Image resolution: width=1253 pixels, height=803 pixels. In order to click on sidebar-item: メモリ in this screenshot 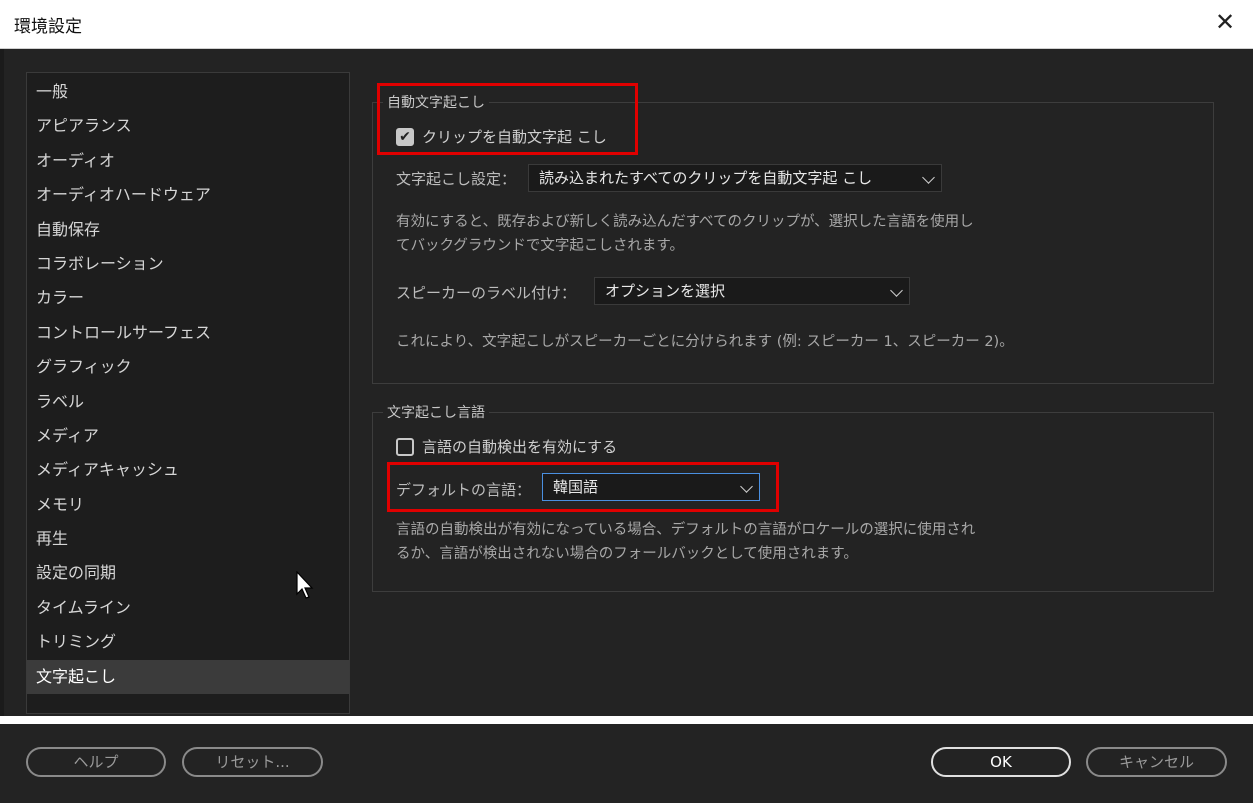, I will do `click(188, 505)`.